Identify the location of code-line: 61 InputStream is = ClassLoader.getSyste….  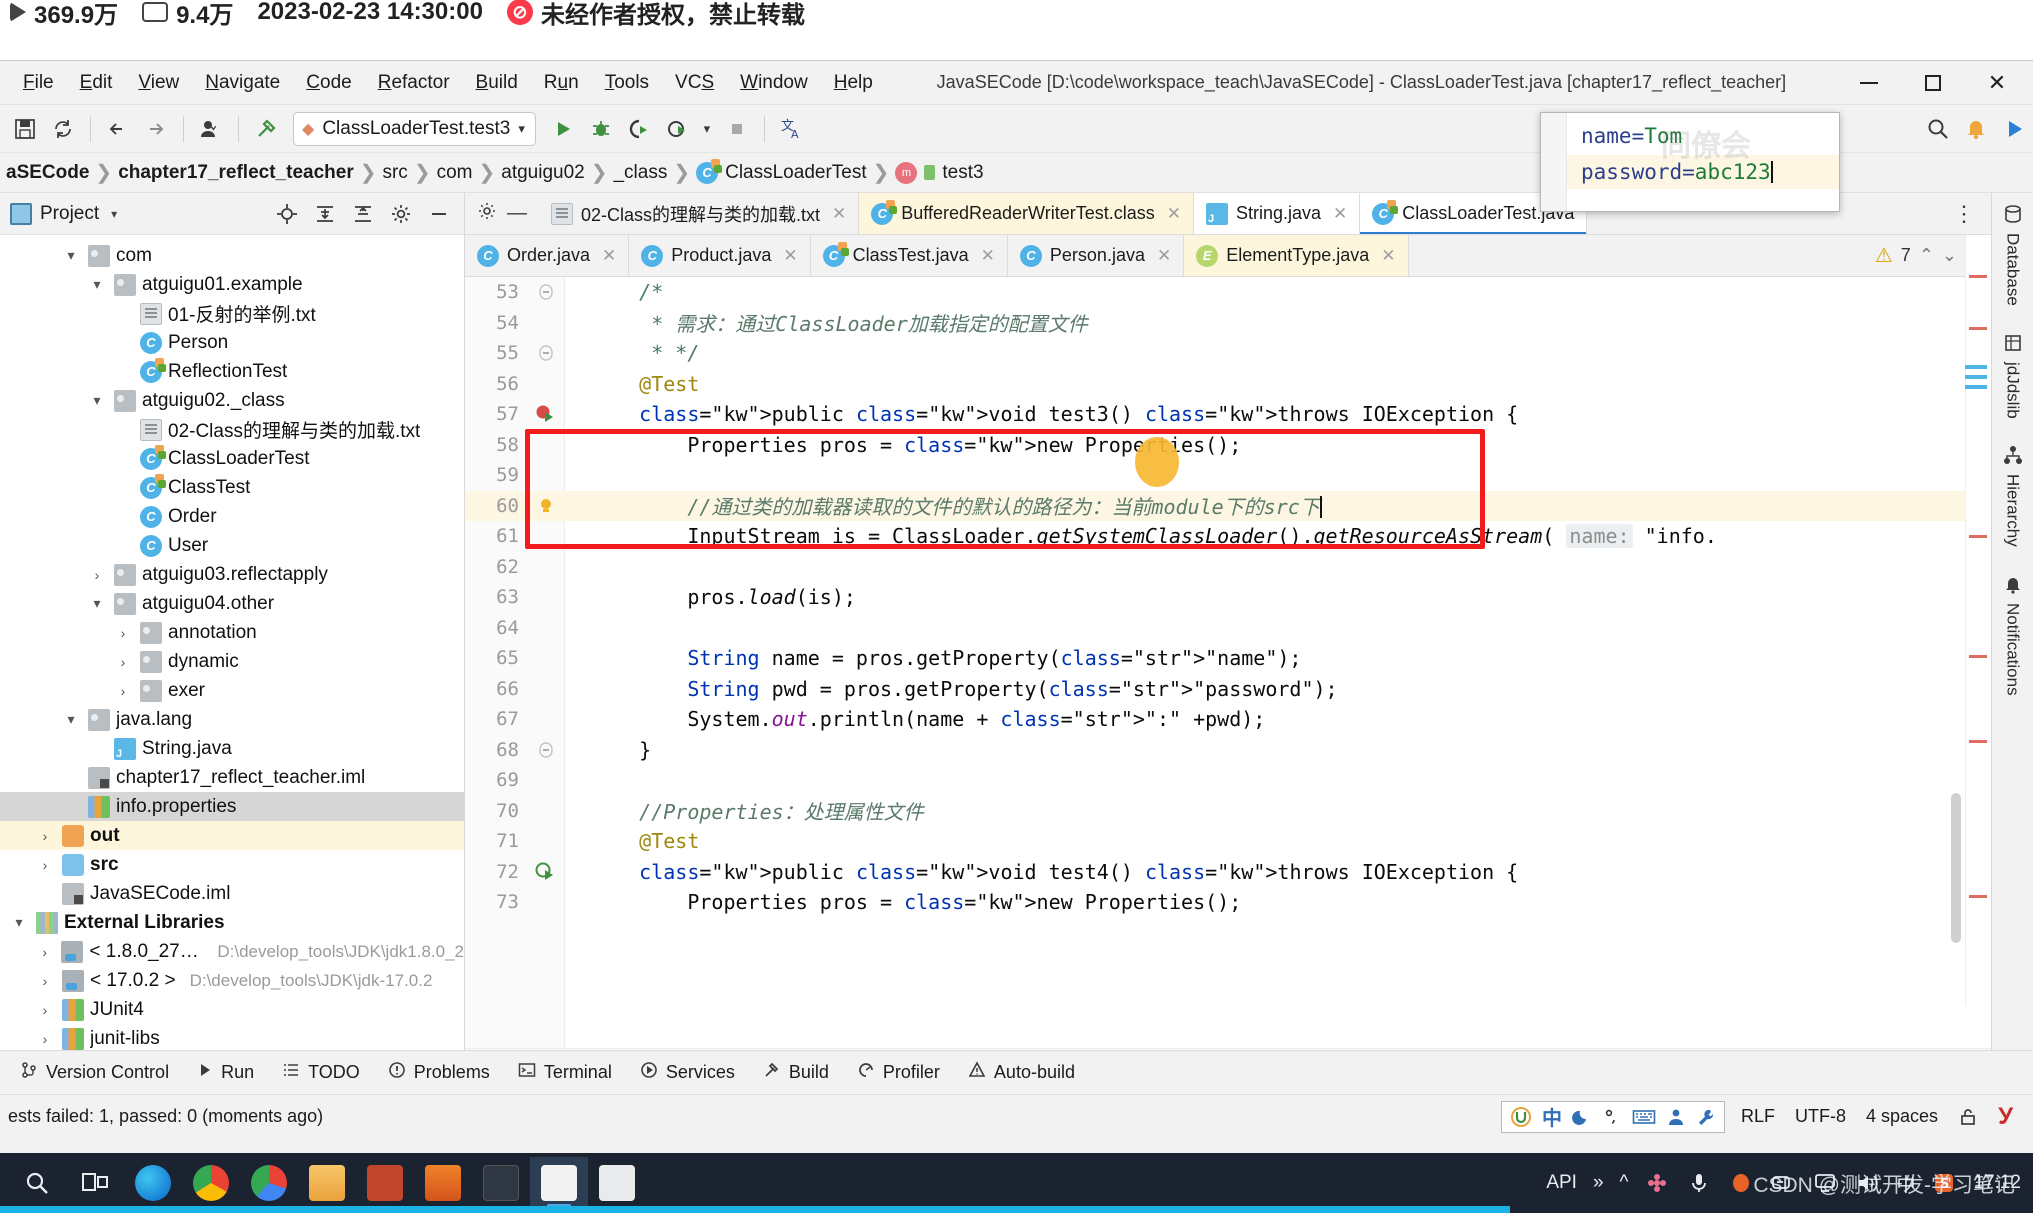
(1228, 536).